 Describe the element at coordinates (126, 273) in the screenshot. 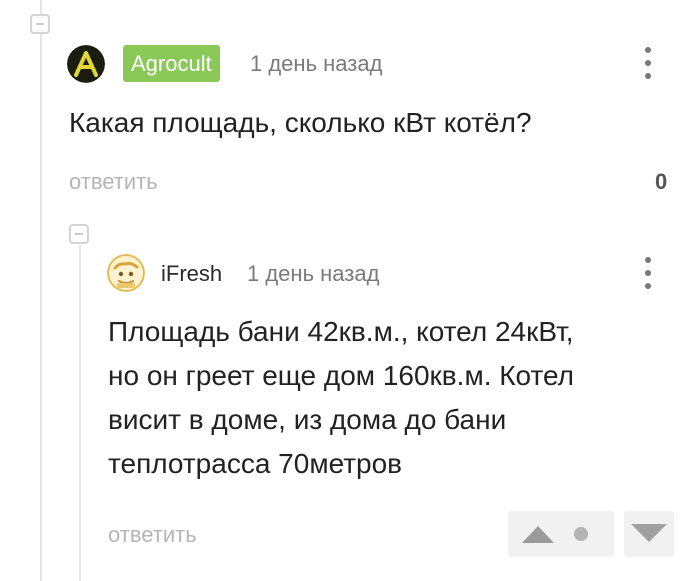

I see `avatar-ifresh` at that location.